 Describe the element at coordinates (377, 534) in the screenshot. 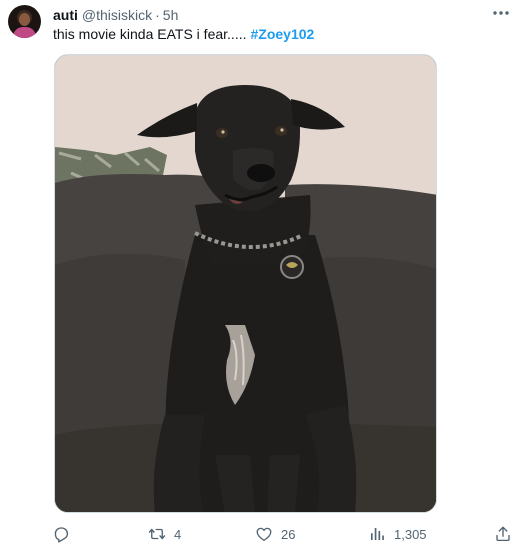

I see `views-chart-icon` at that location.